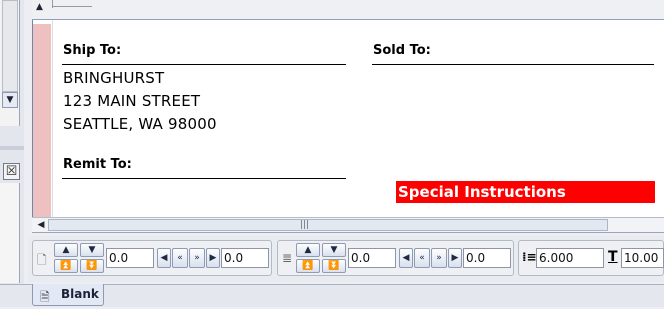 The height and width of the screenshot is (309, 664). I want to click on ship-to-line-3: SEATTLE, WA 98000, so click(140, 124).